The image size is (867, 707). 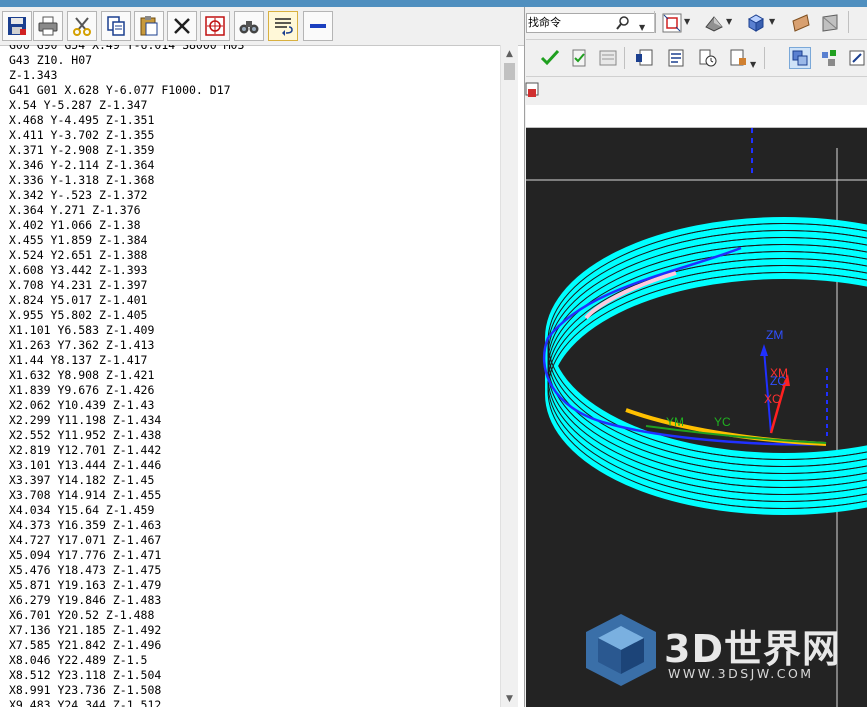 I want to click on save-icon, so click(x=17, y=26).